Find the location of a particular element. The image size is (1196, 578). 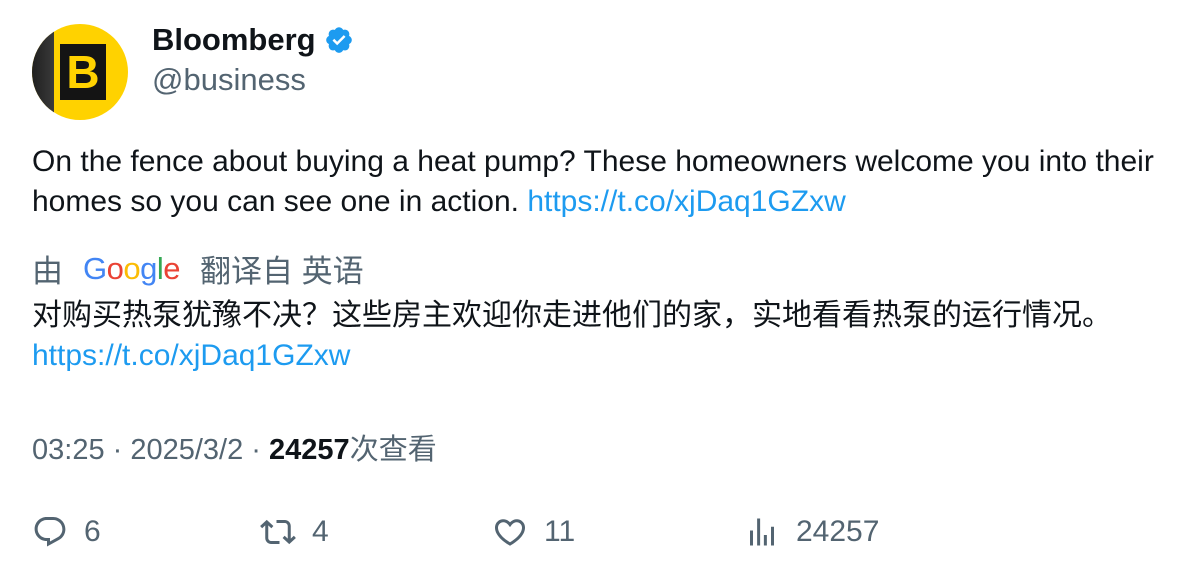

retweet-button: 4 is located at coordinates (294, 532).